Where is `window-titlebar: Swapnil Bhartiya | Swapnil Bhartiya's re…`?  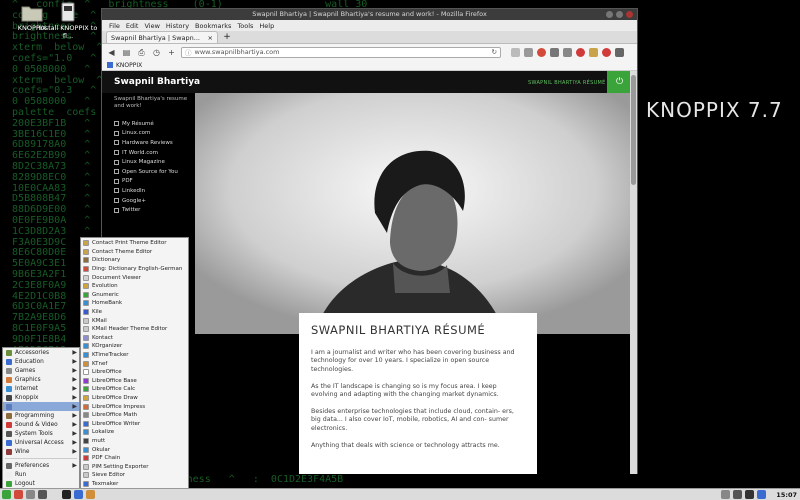
window-titlebar: Swapnil Bhartiya | Swapnil Bhartiya's re… is located at coordinates (369, 14).